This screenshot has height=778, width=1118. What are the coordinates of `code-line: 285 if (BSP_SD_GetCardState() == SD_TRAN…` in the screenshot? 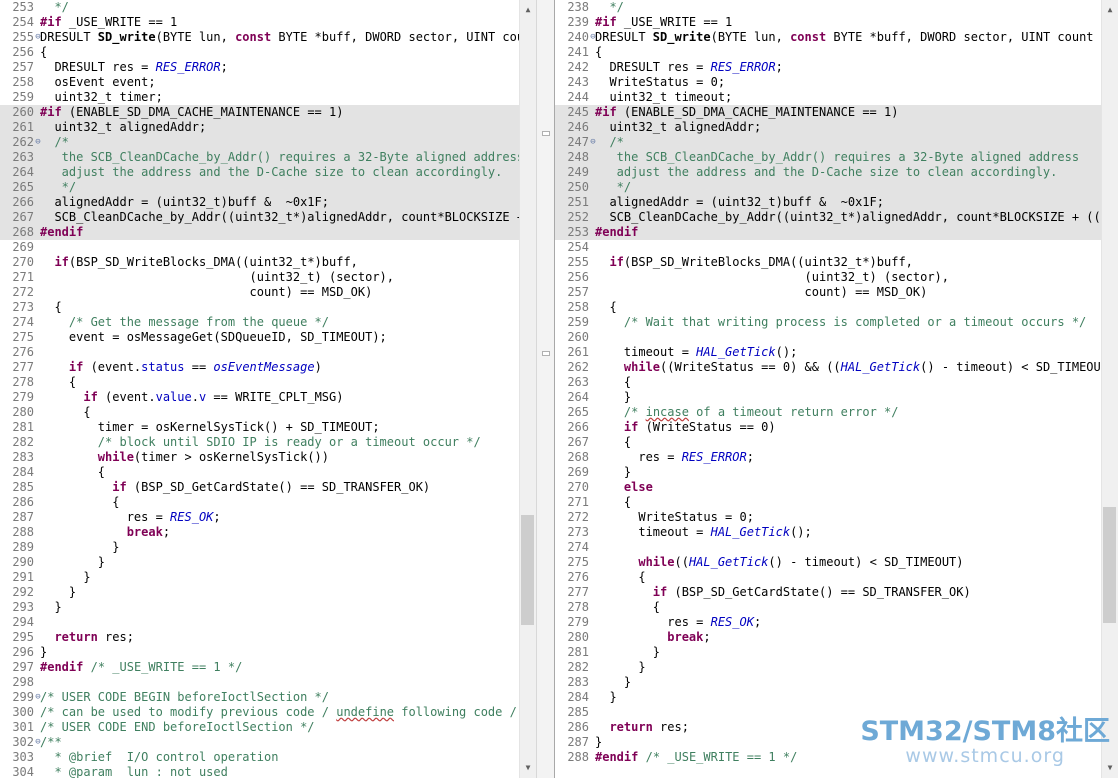 It's located at (260, 487).